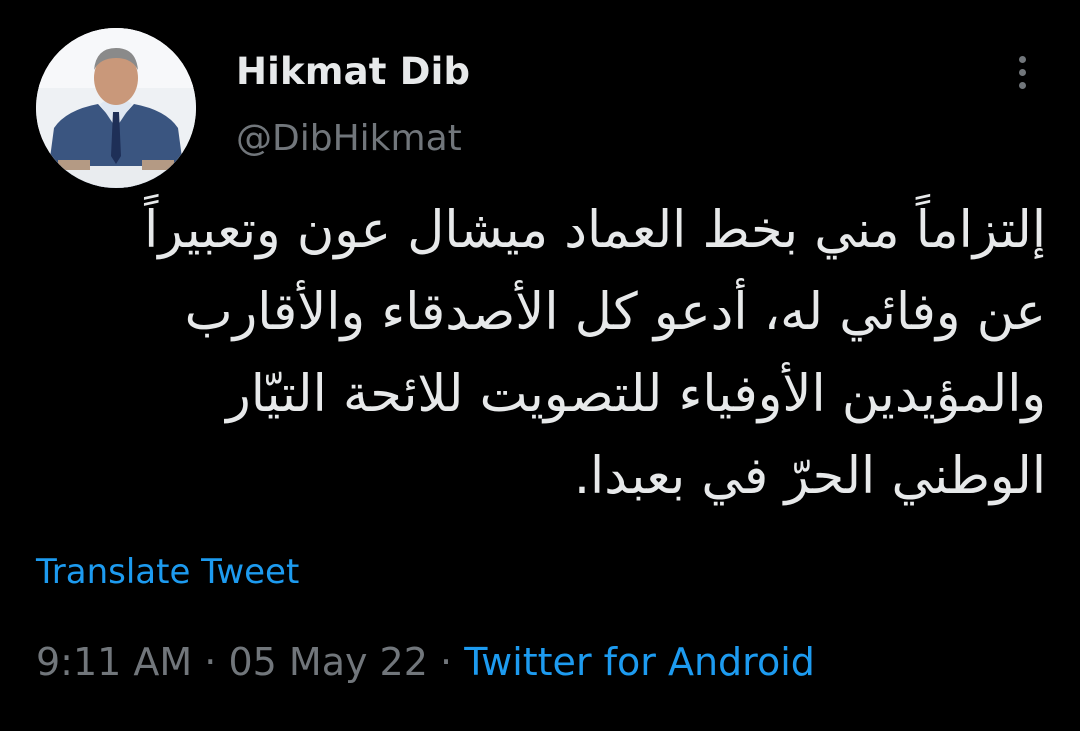  Describe the element at coordinates (1022, 72) in the screenshot. I see `more-options-button` at that location.